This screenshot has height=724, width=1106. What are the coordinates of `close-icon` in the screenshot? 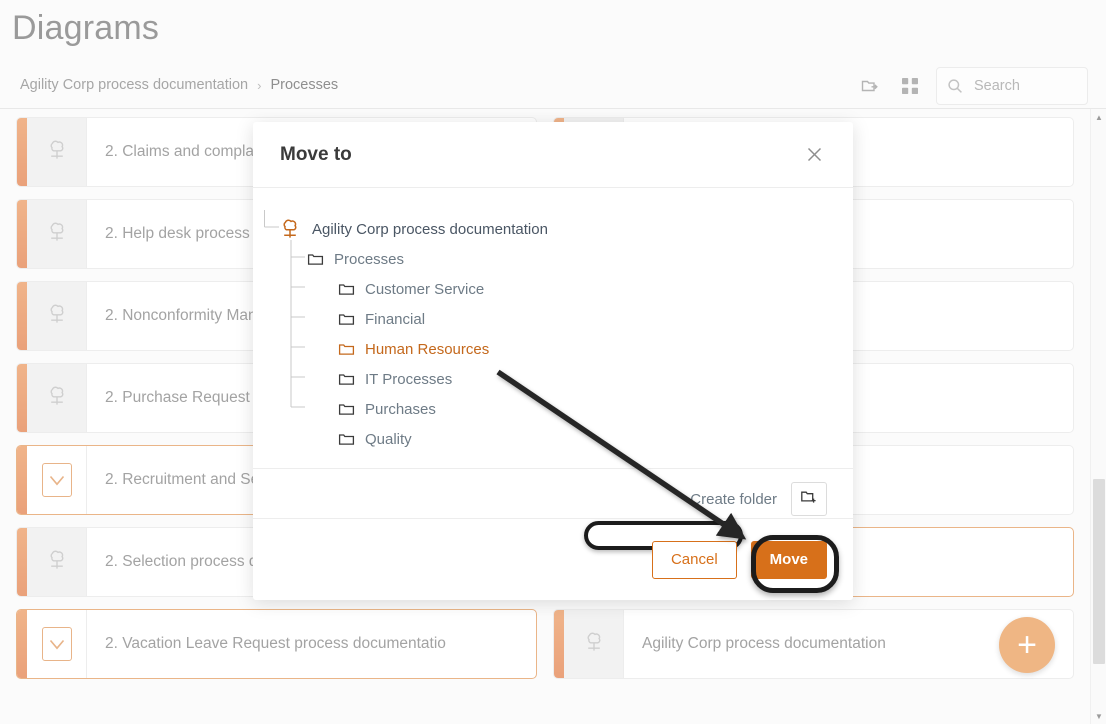 It's located at (814, 155).